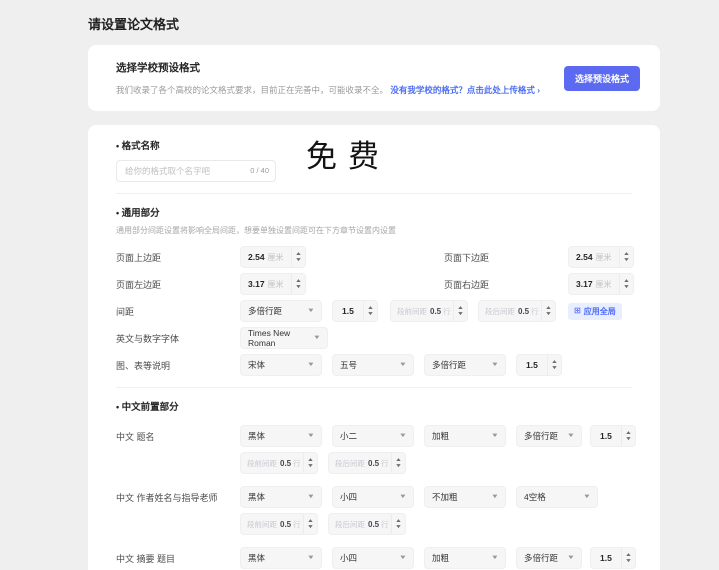 Image resolution: width=719 pixels, height=570 pixels. I want to click on caption-line-value-stepper: 1.5 ▲ ▼, so click(539, 365).